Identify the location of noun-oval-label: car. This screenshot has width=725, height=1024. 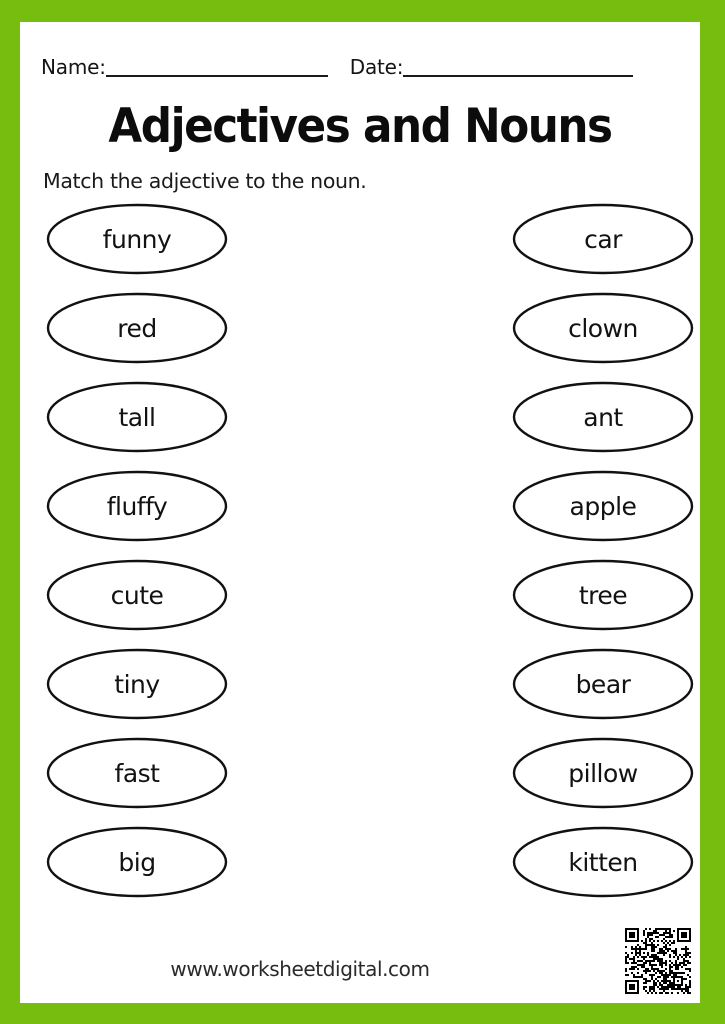
(603, 239).